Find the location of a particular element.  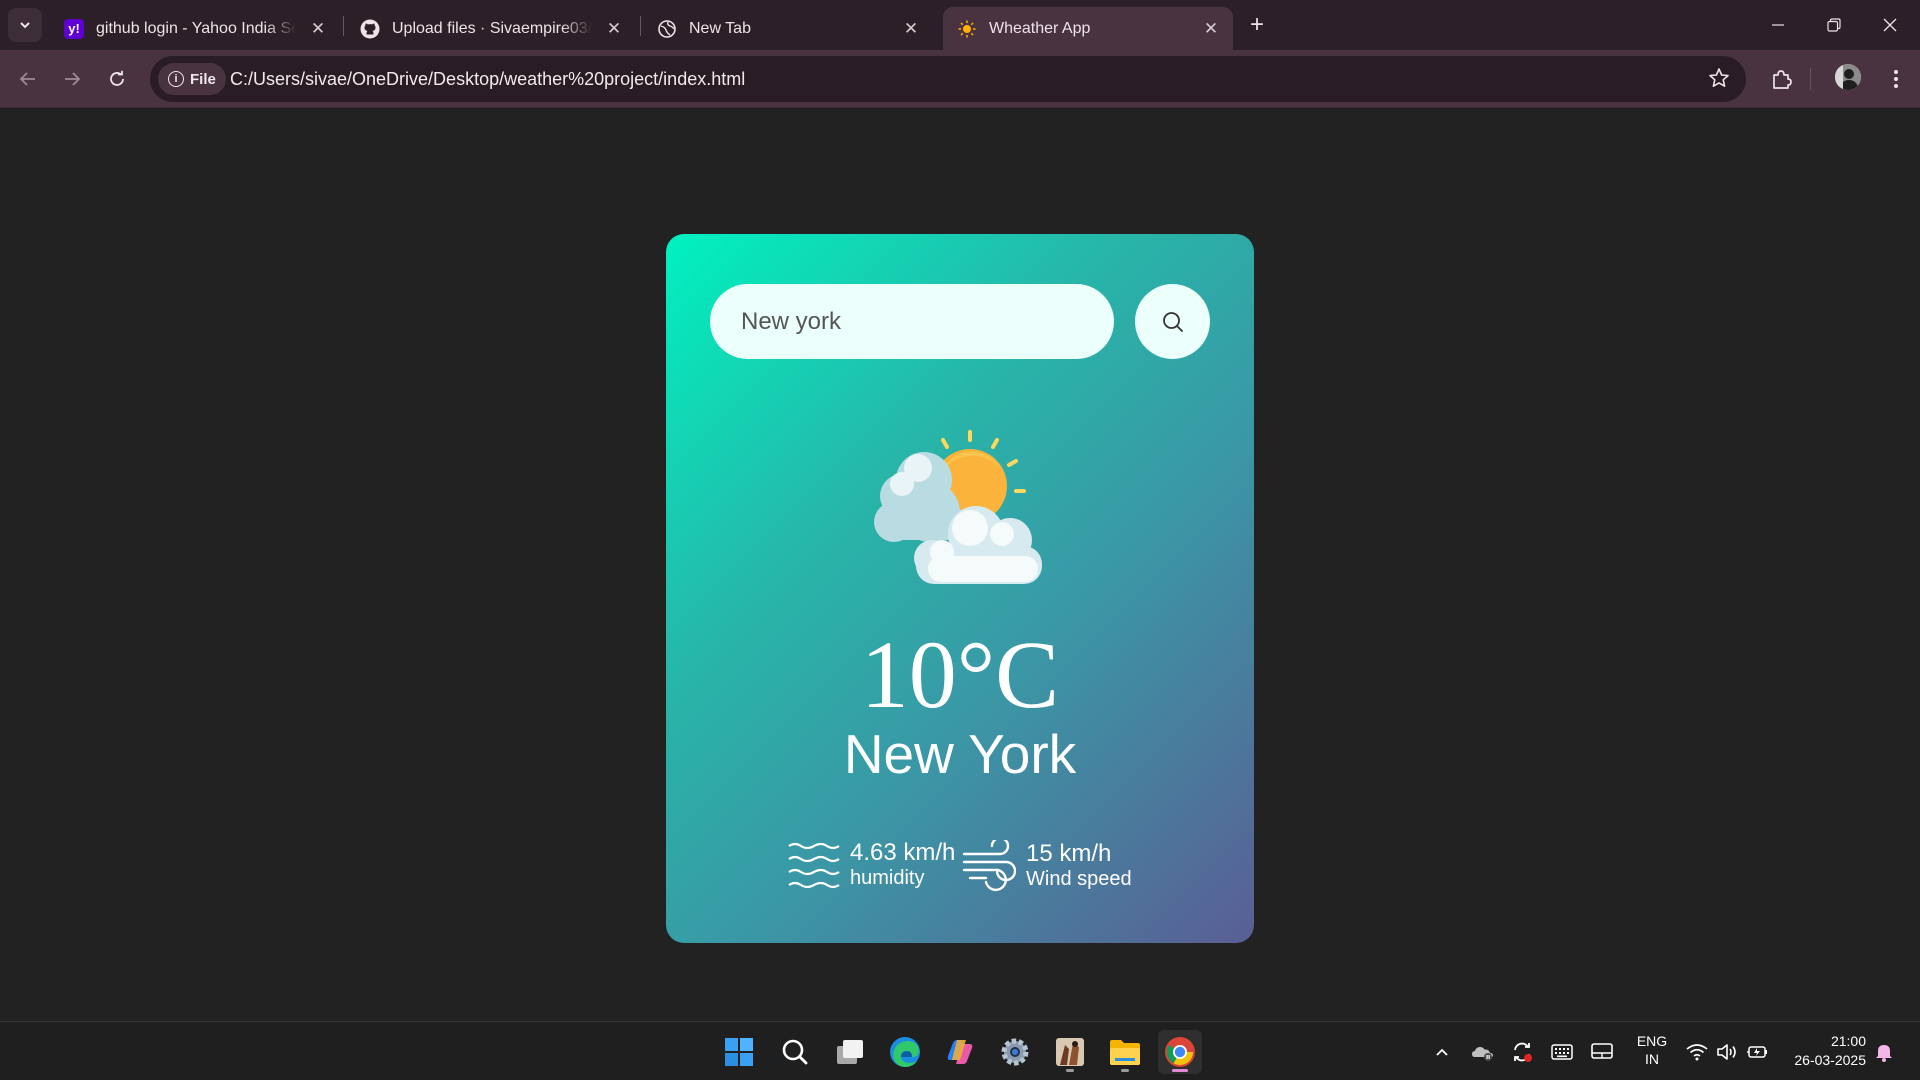

chevron-down-icon is located at coordinates (25, 25).